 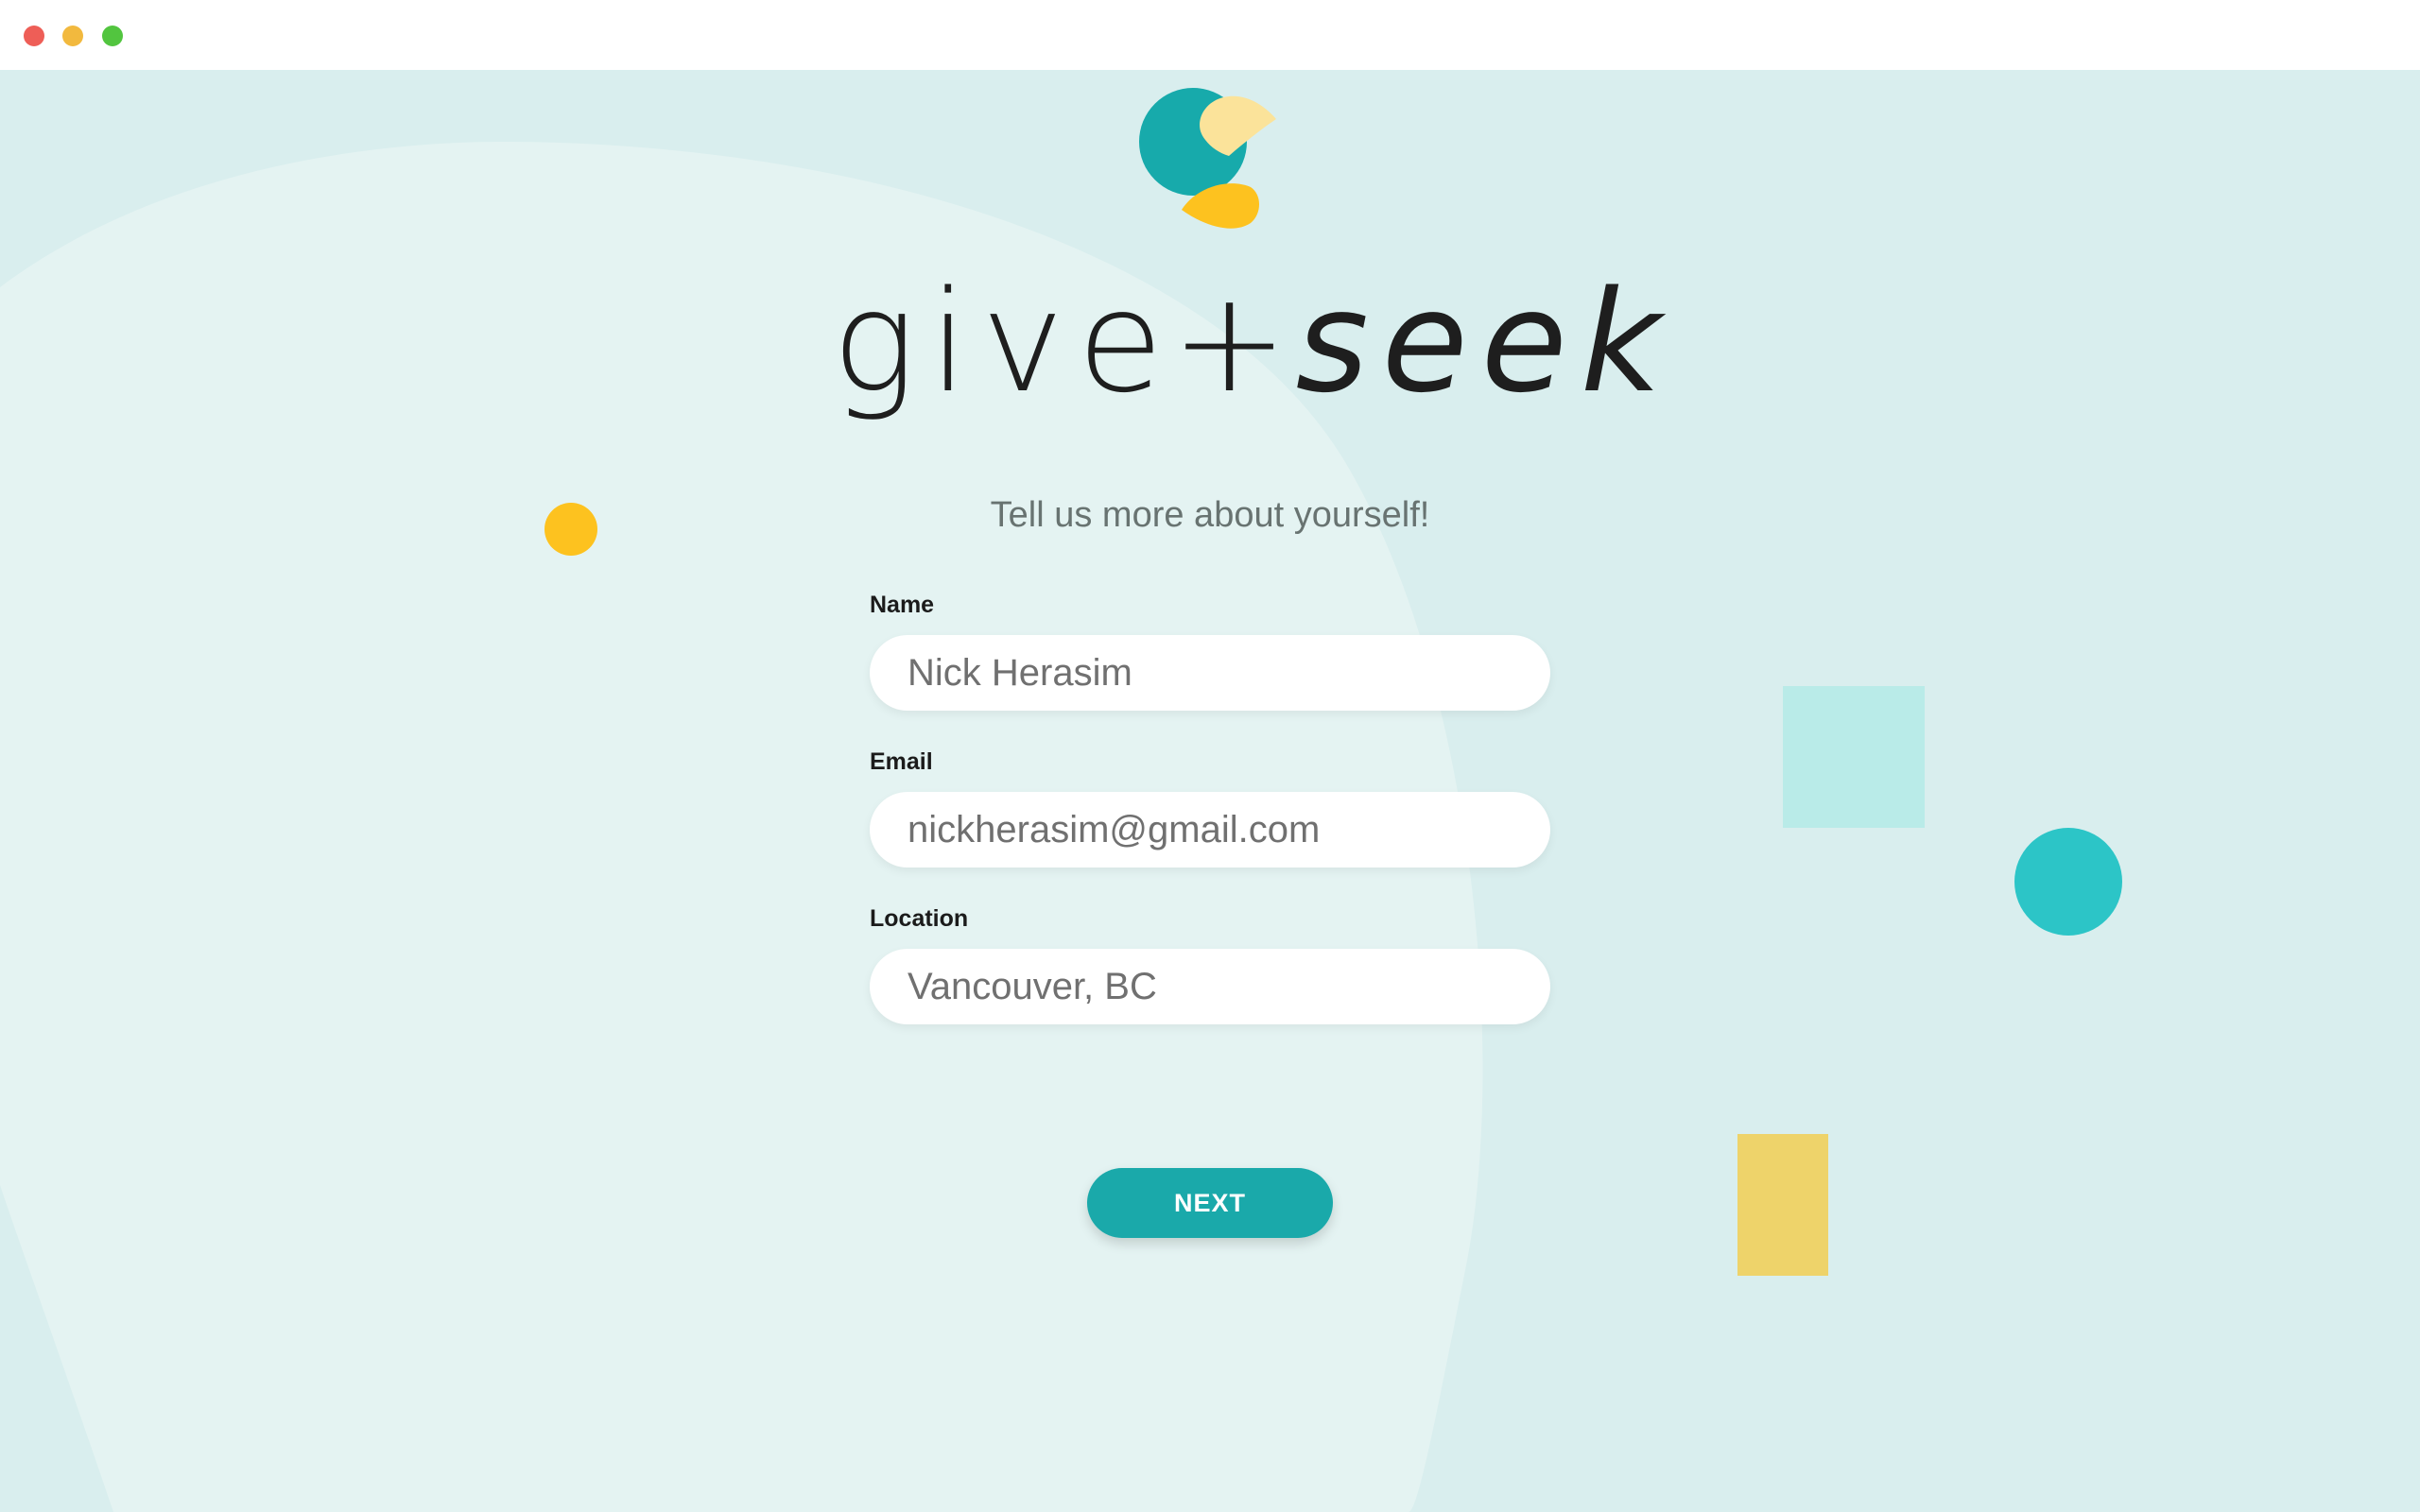 I want to click on brand-plus: +, so click(x=1236, y=342).